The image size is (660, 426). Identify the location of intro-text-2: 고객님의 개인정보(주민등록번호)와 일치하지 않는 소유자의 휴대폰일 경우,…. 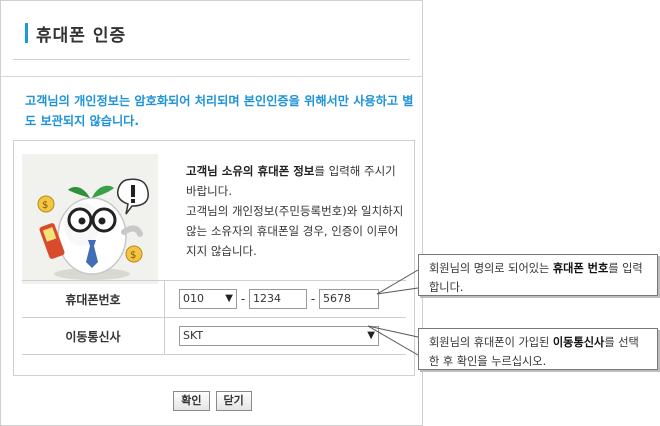
(295, 231).